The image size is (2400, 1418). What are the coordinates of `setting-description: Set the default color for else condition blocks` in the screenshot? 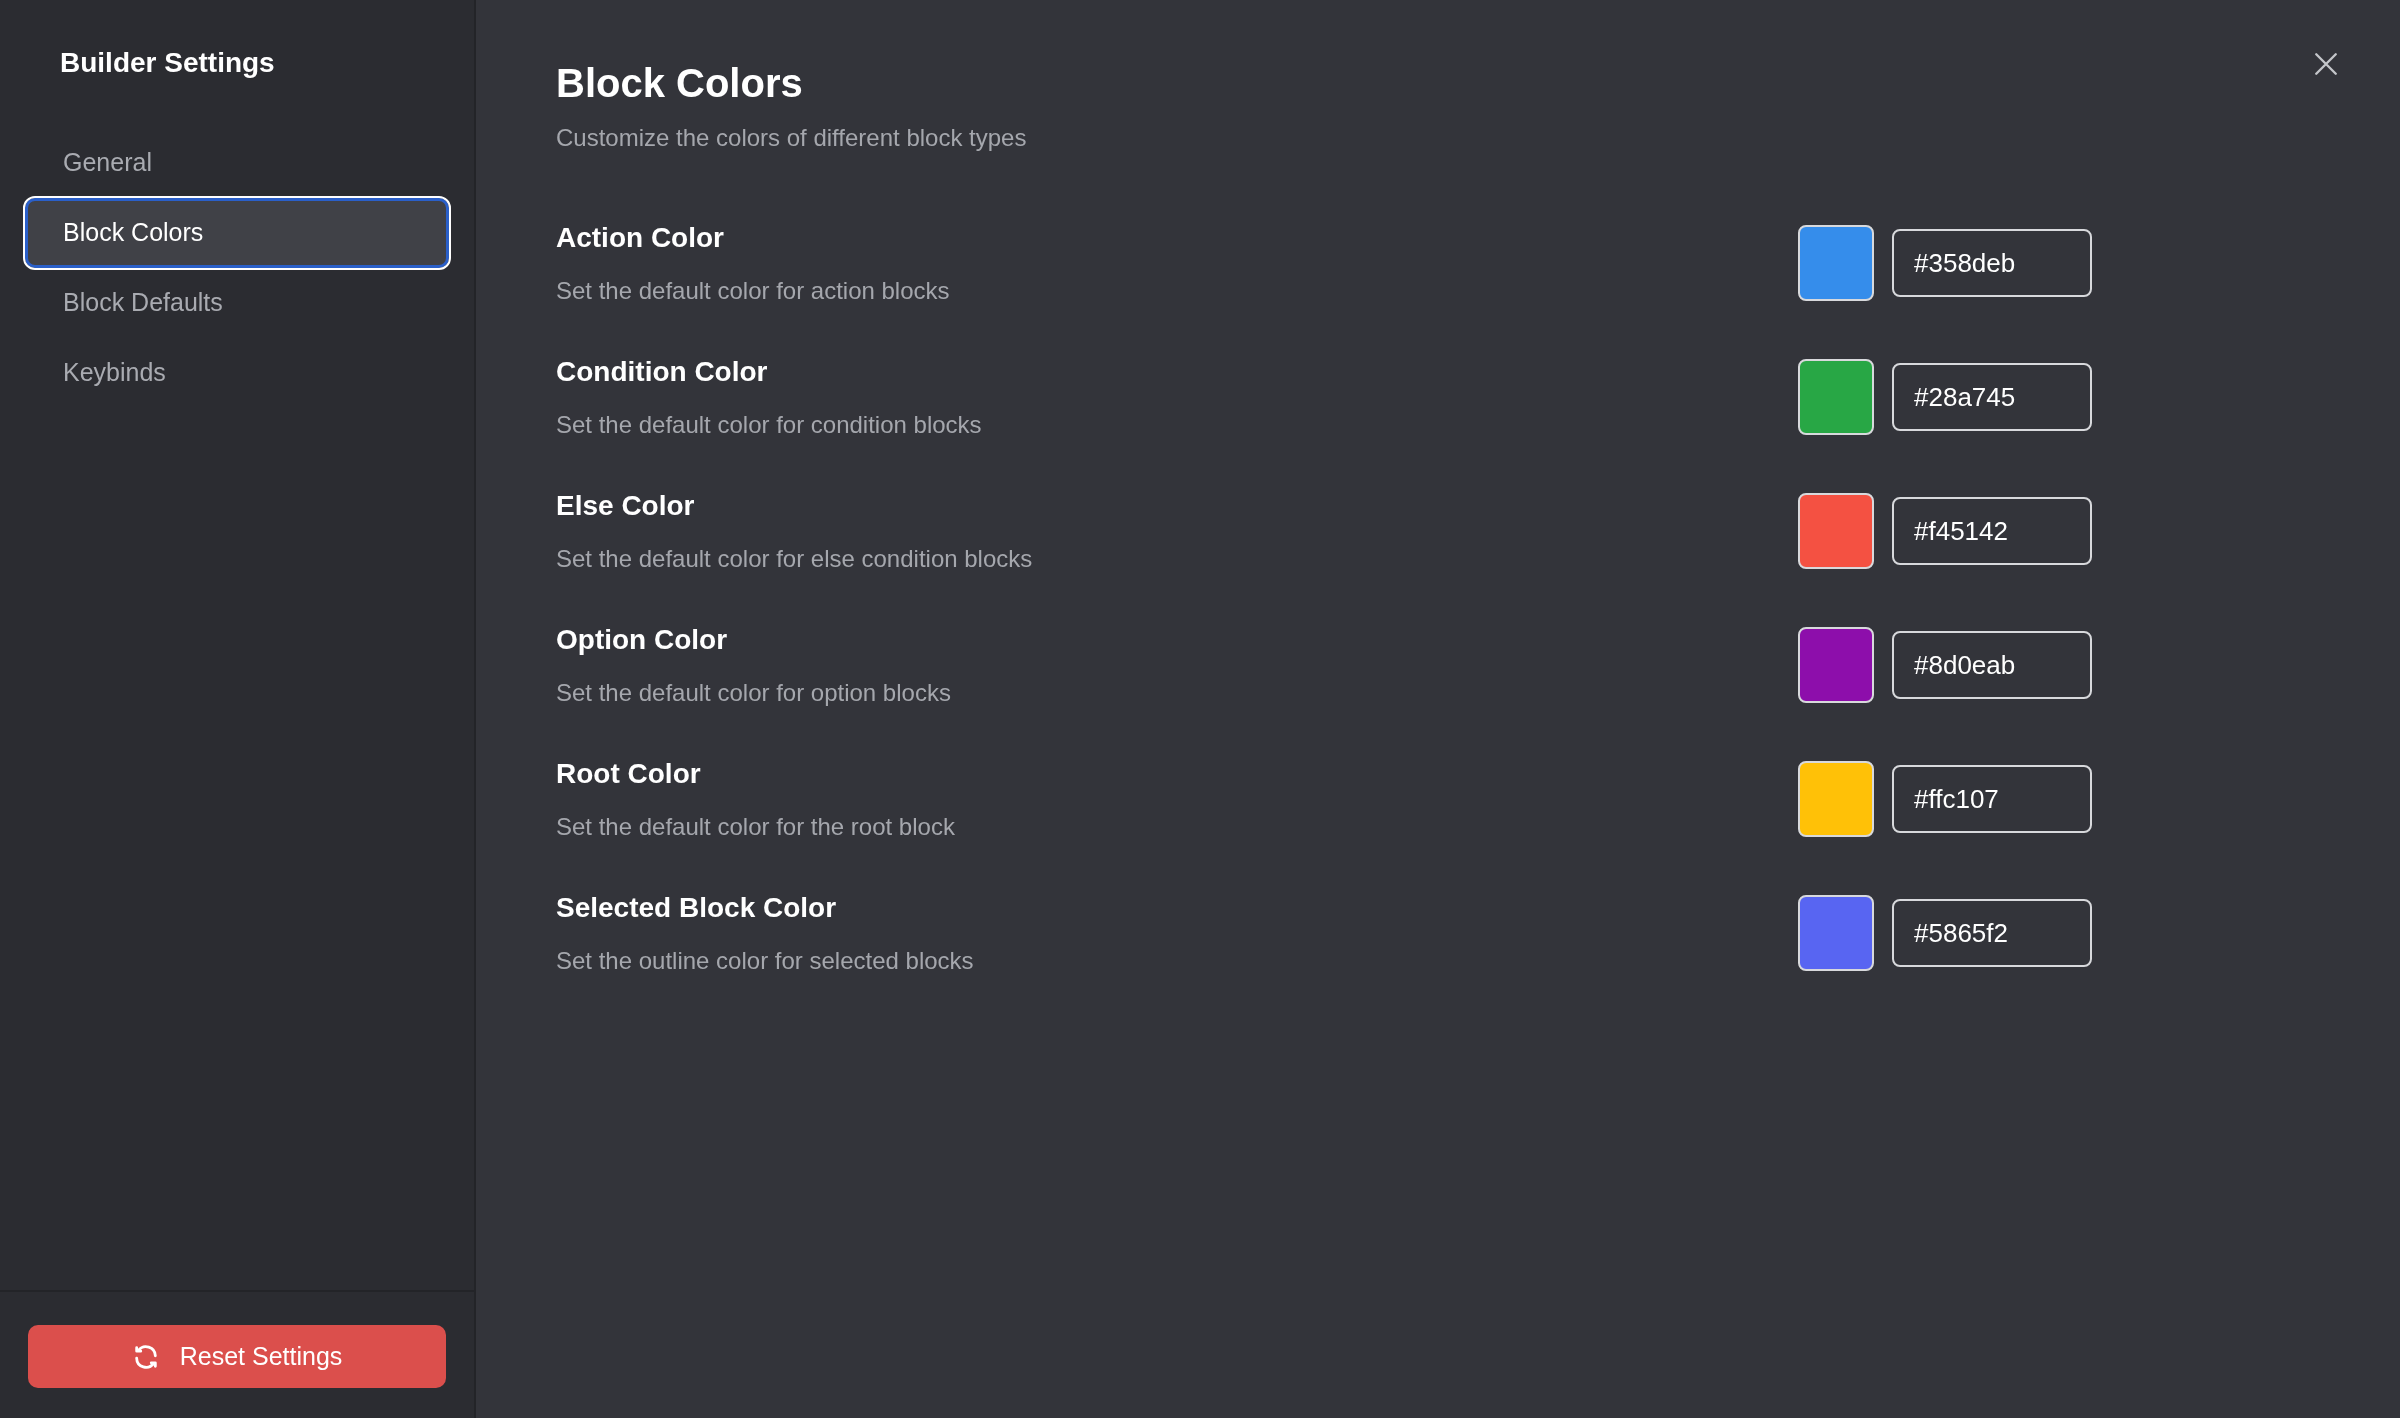 It's located at (794, 559).